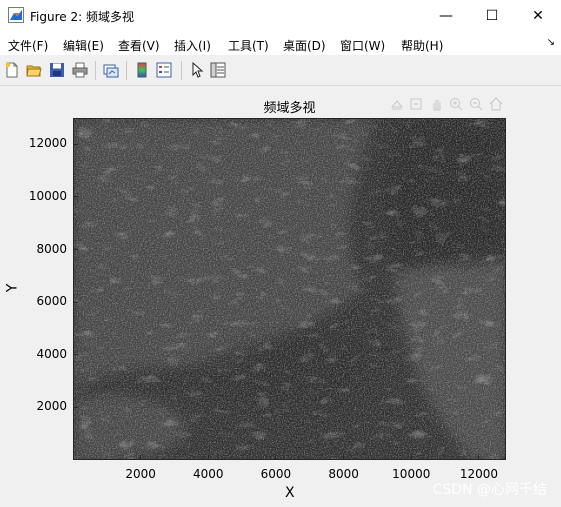  Describe the element at coordinates (83, 45) in the screenshot. I see `menu-edit: 编辑(E)` at that location.